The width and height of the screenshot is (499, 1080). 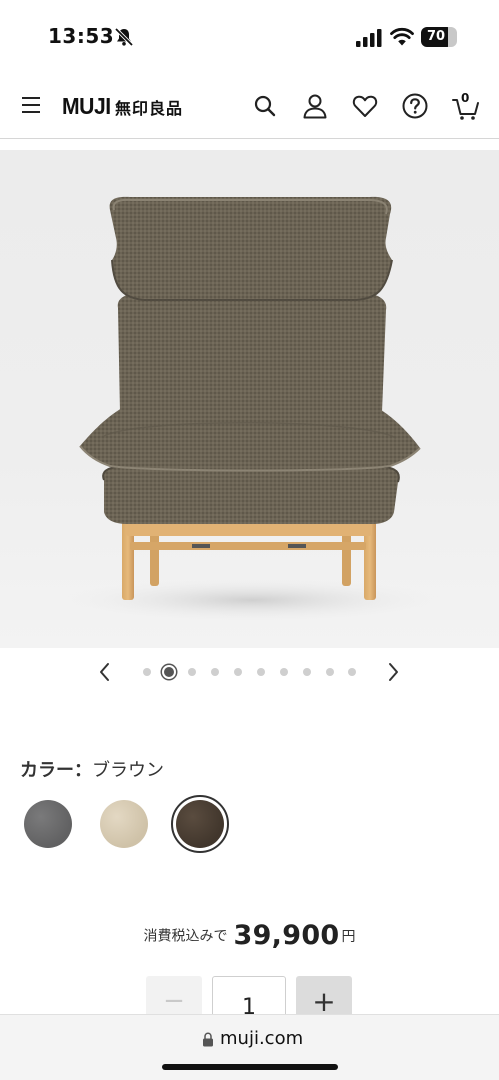 What do you see at coordinates (415, 106) in the screenshot?
I see `help-icon` at bounding box center [415, 106].